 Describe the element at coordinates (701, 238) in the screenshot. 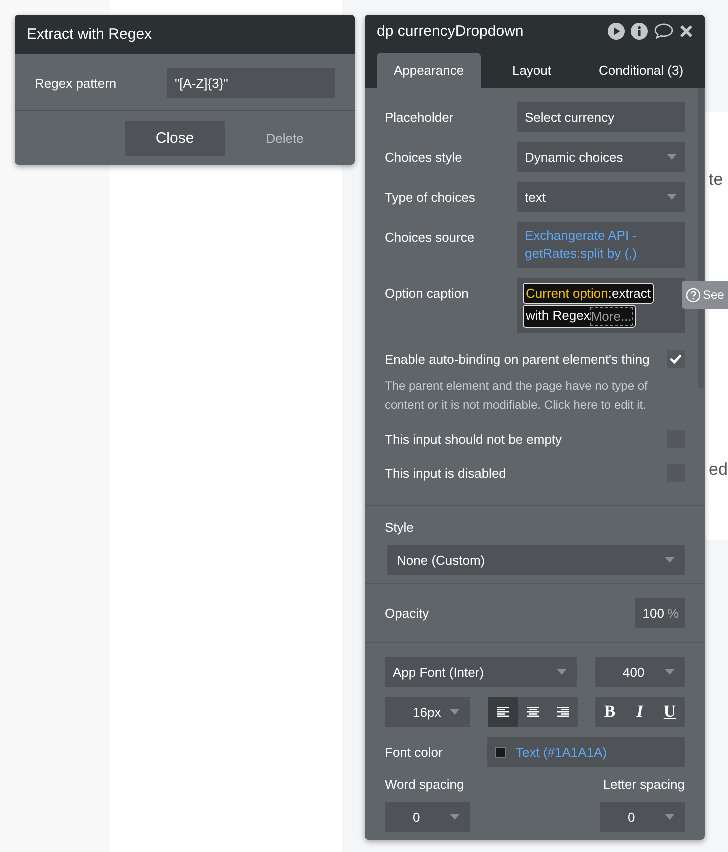

I see `scrollbar` at that location.